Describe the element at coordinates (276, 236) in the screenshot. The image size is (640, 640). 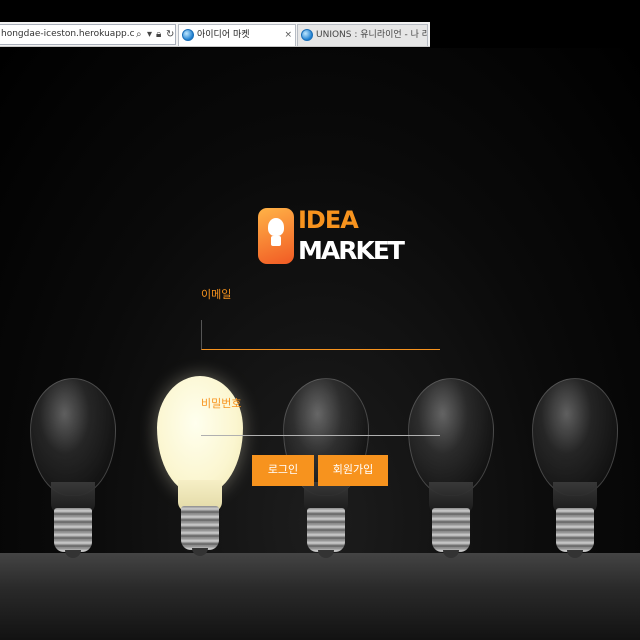
I see `lightbulb-logo-icon` at that location.